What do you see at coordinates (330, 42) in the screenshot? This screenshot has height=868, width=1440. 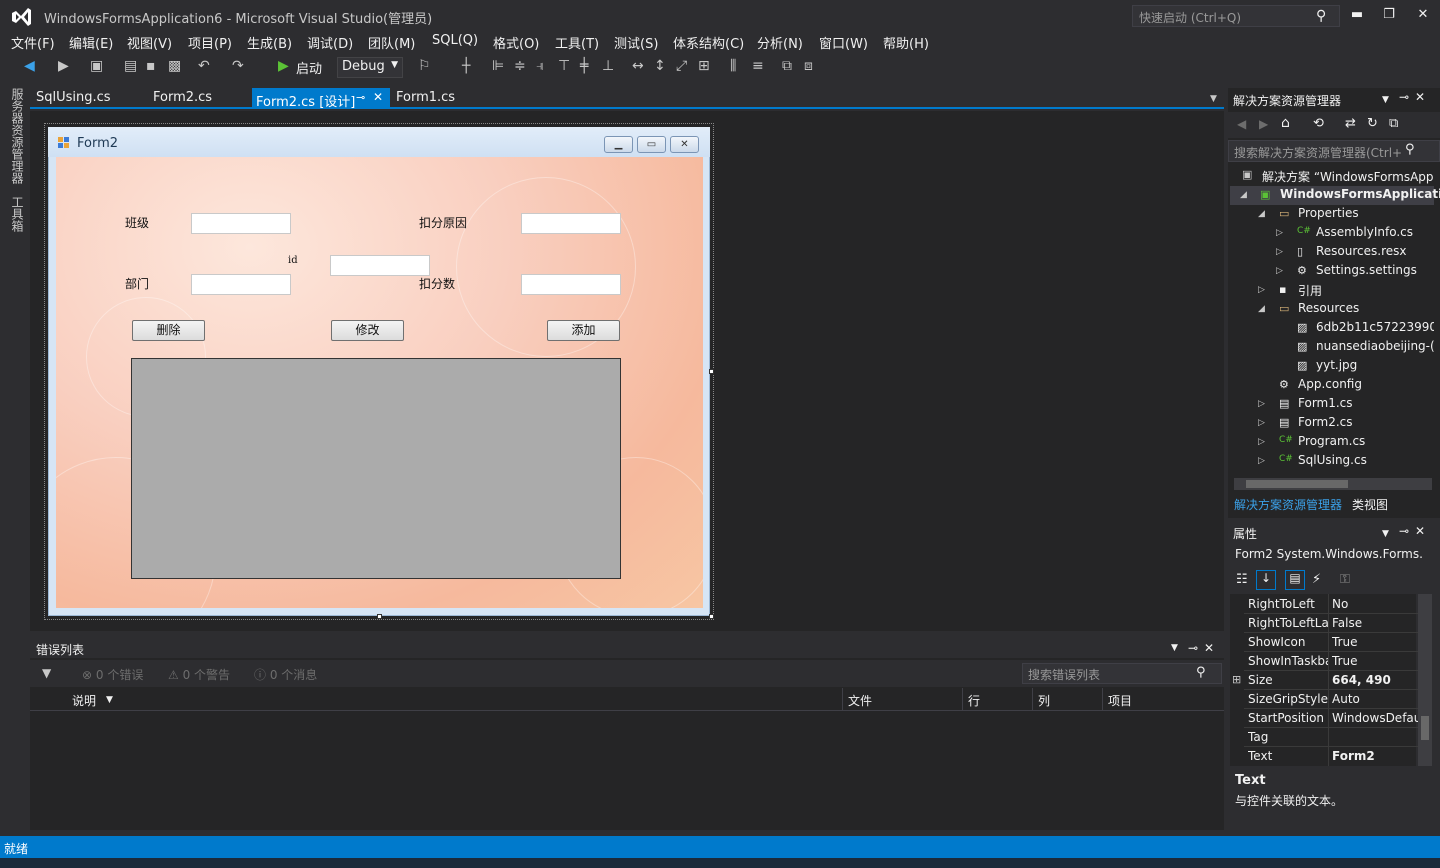 I see `menu-debug: 调试(D)` at bounding box center [330, 42].